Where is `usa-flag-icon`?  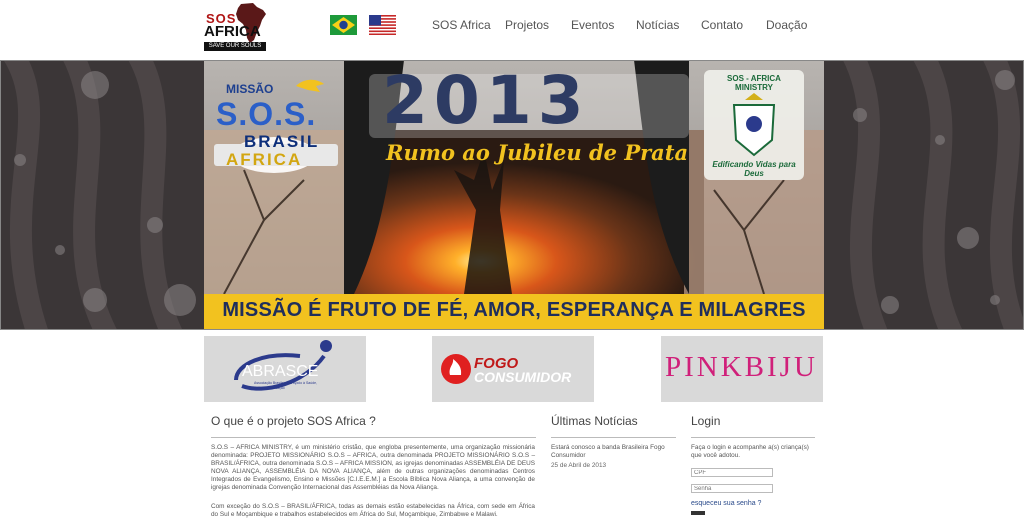 usa-flag-icon is located at coordinates (382, 25).